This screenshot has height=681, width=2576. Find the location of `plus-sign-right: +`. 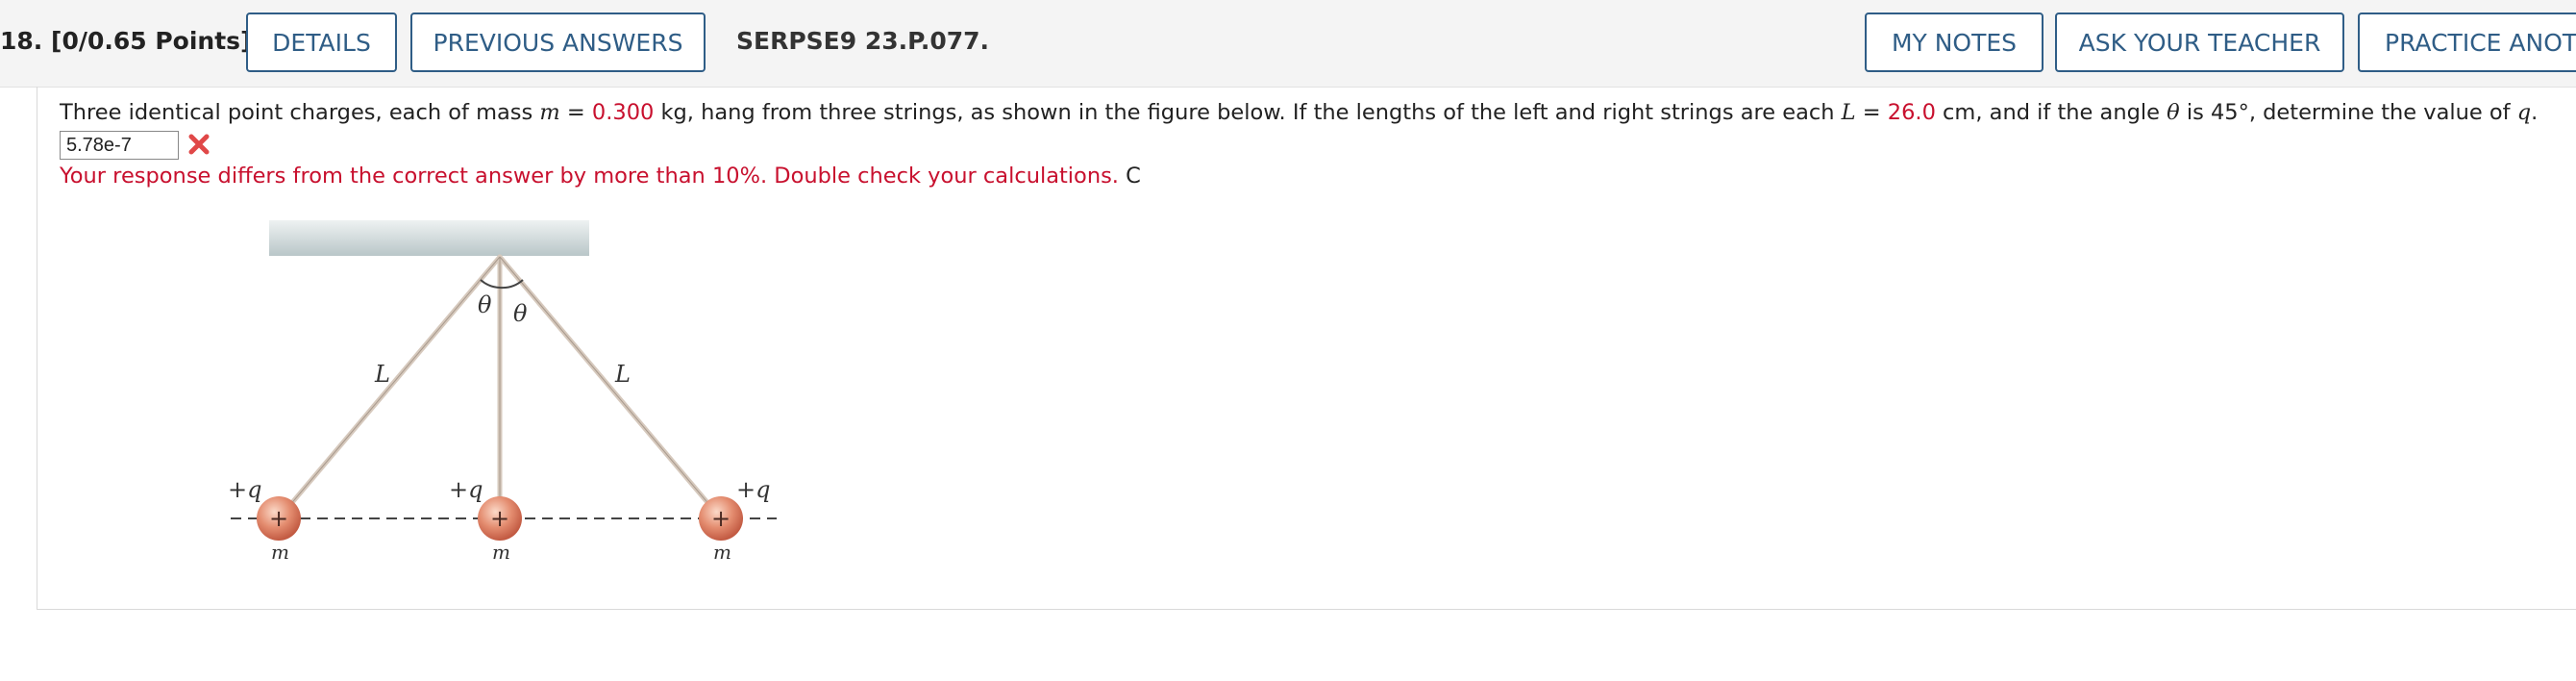

plus-sign-right: + is located at coordinates (721, 519).